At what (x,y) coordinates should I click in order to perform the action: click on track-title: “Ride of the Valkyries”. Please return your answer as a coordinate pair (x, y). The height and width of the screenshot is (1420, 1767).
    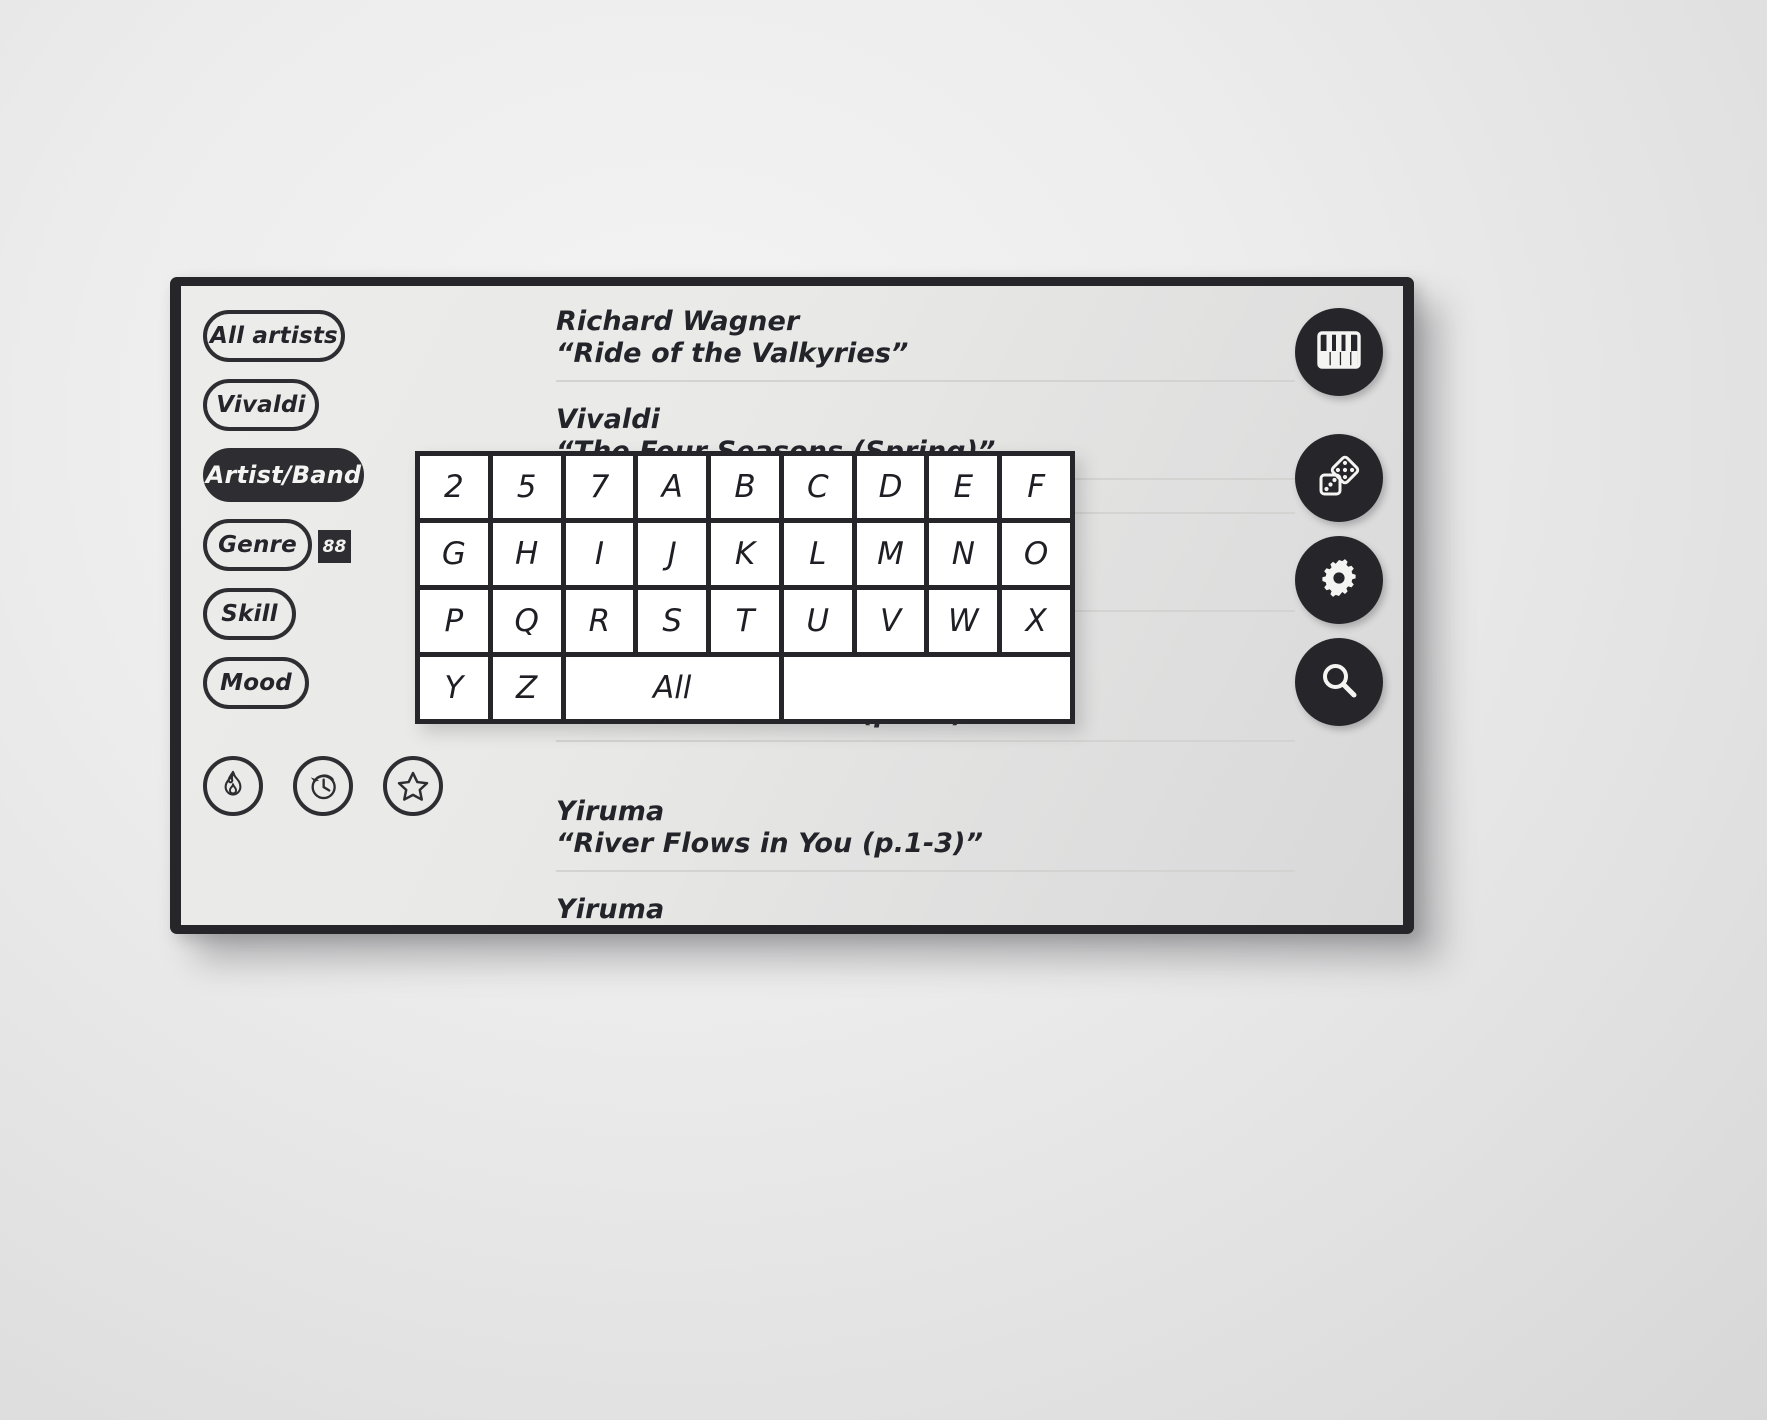
    Looking at the image, I should click on (732, 353).